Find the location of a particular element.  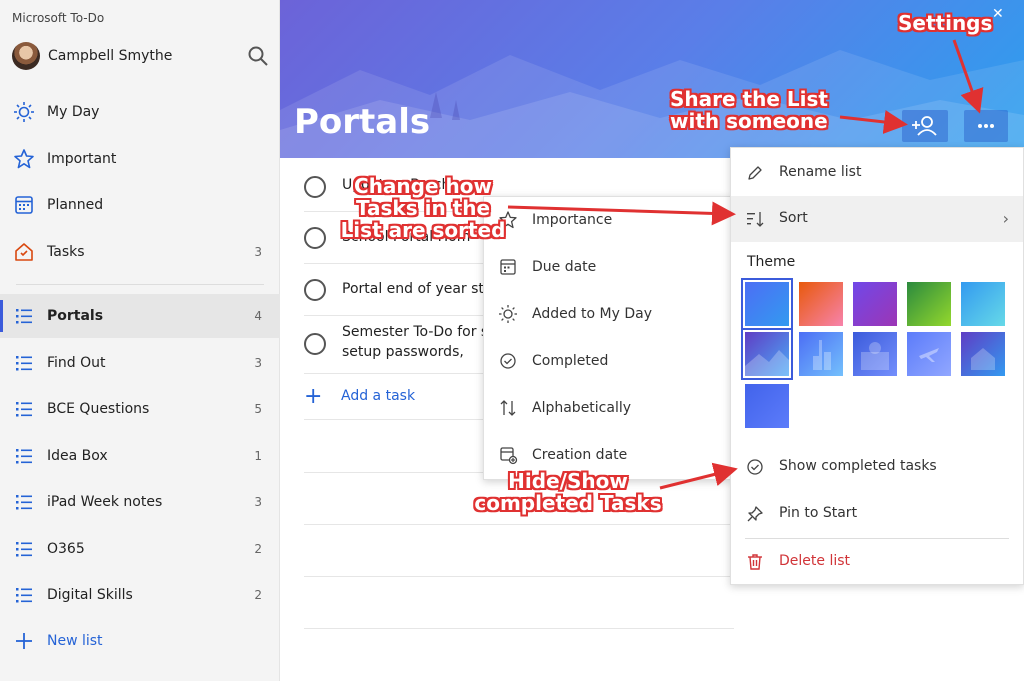

annotation-sort: Change how Tasks in the List are sorted is located at coordinates (423, 208).